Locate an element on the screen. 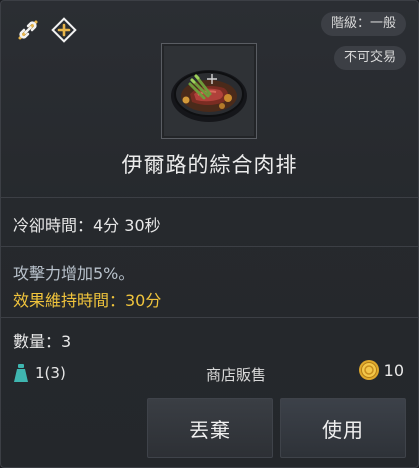 The width and height of the screenshot is (419, 468). weight-icon is located at coordinates (21, 373).